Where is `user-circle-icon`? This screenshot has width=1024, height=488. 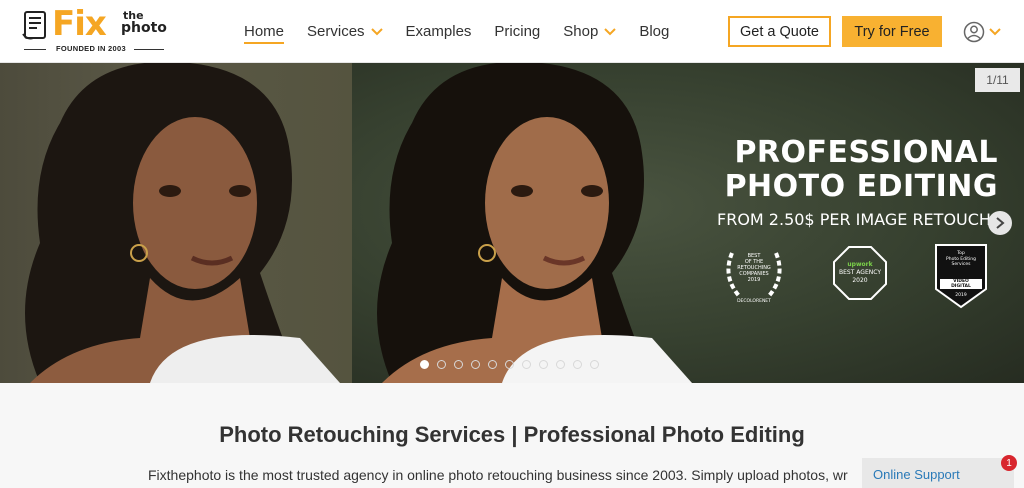 user-circle-icon is located at coordinates (974, 32).